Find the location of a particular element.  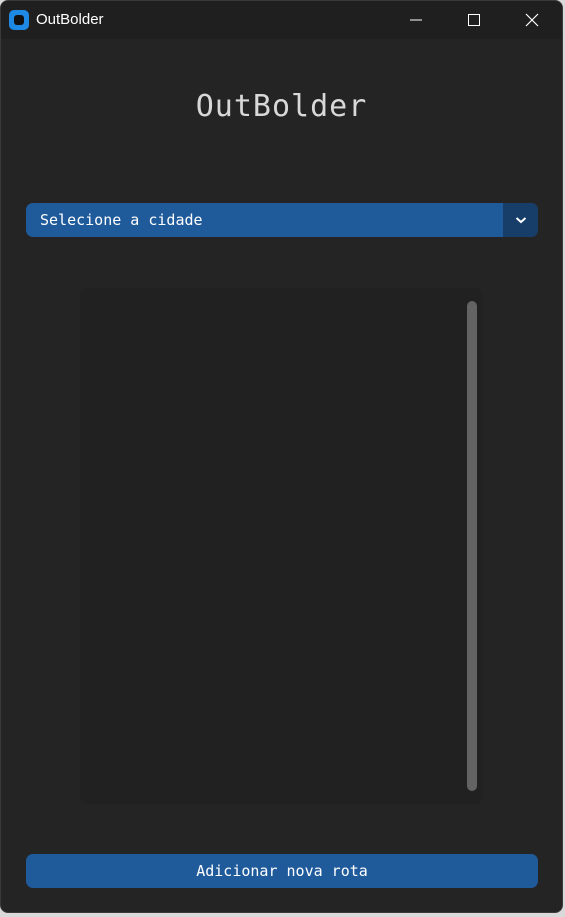

minimize-button is located at coordinates (416, 20).